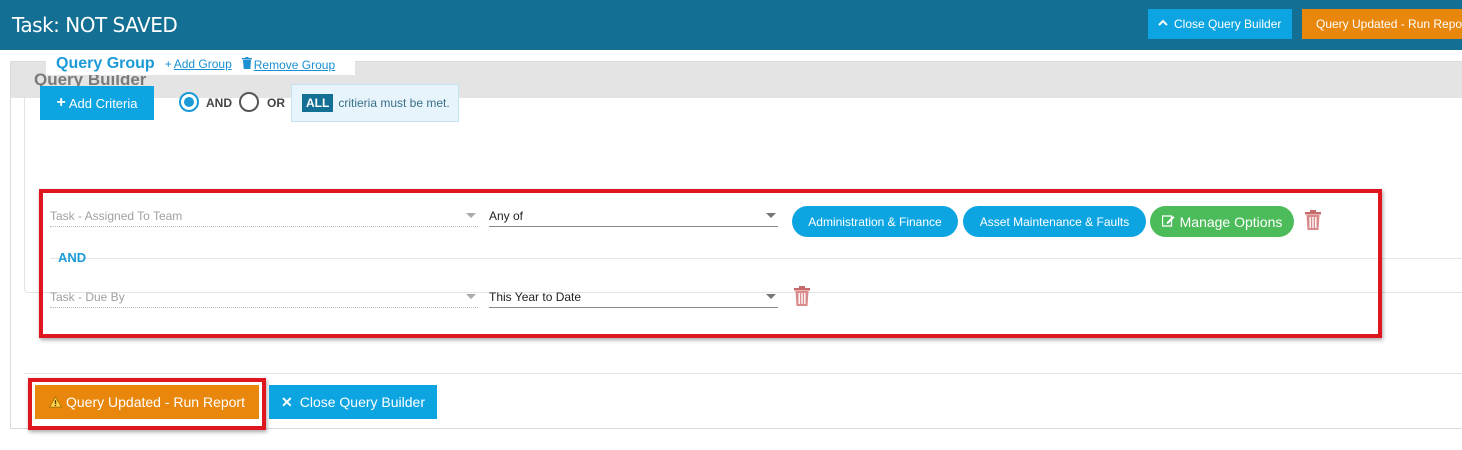 Image resolution: width=1462 pixels, height=450 pixels. Describe the element at coordinates (189, 102) in the screenshot. I see `and-radio` at that location.